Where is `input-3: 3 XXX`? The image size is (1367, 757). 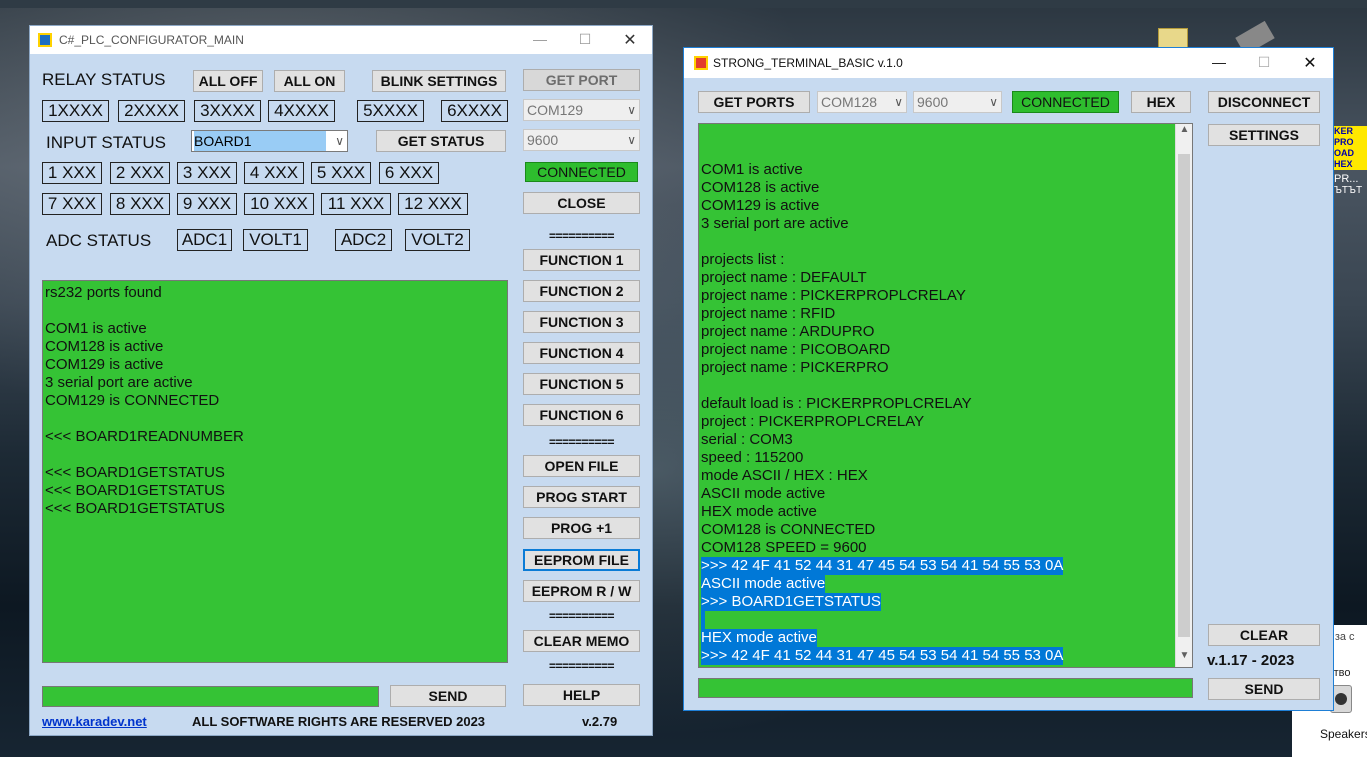
input-3: 3 XXX is located at coordinates (207, 173).